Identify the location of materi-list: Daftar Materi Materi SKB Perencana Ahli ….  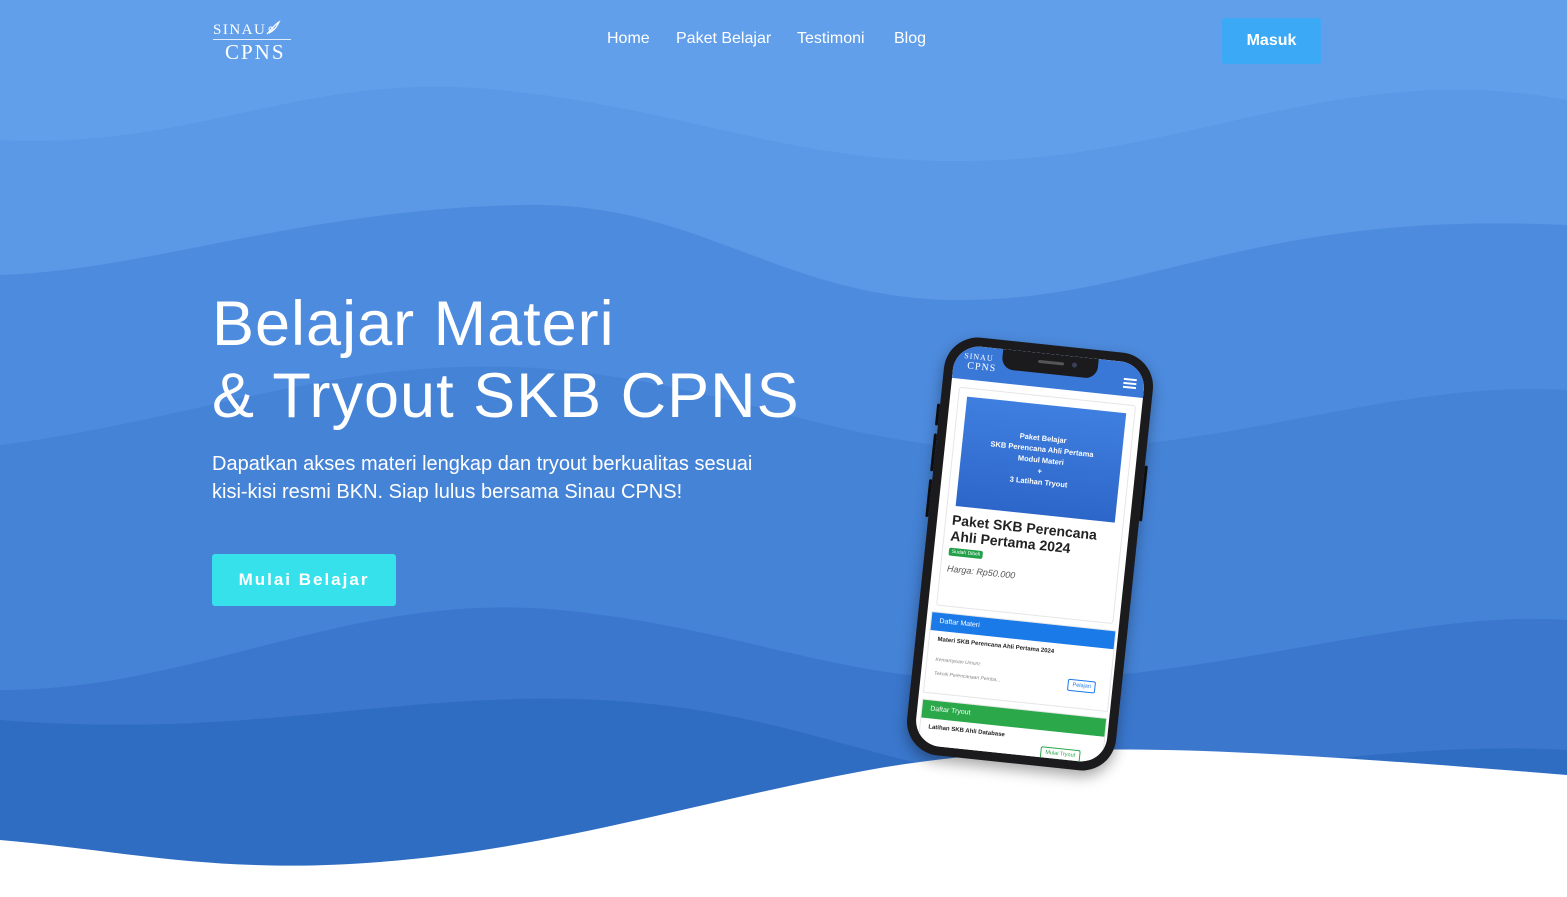
(1019, 662).